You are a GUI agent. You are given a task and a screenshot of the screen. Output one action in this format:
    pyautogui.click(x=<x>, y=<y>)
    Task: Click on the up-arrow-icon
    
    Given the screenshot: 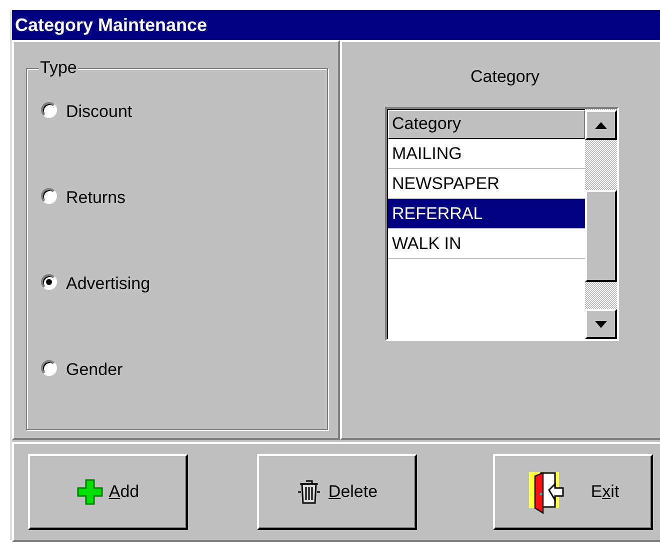 What is the action you would take?
    pyautogui.click(x=601, y=125)
    